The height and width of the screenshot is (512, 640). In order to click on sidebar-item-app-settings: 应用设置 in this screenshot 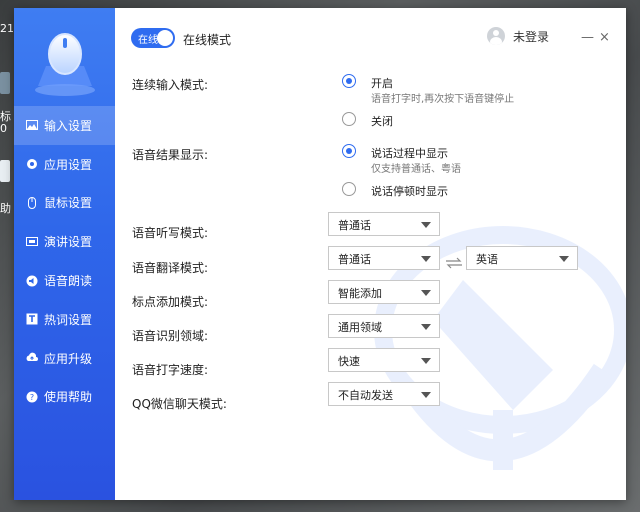, I will do `click(64, 164)`.